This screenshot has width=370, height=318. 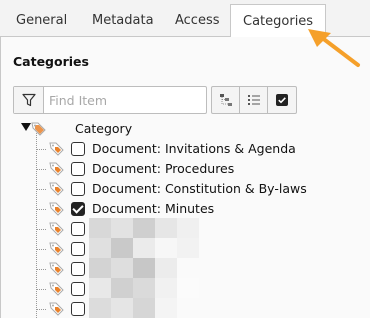 I want to click on find-item-box, so click(x=110, y=100).